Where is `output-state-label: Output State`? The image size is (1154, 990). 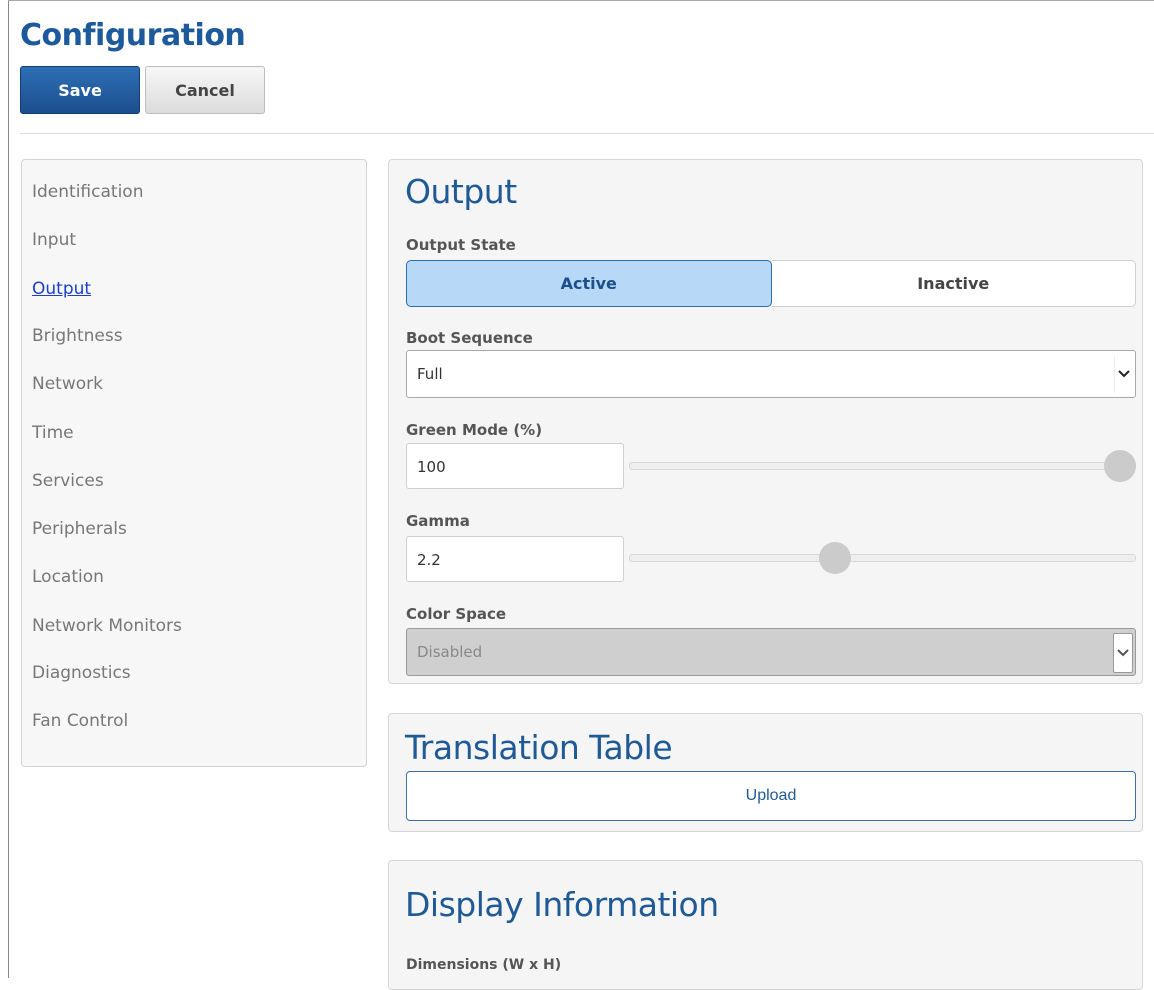
output-state-label: Output State is located at coordinates (461, 245).